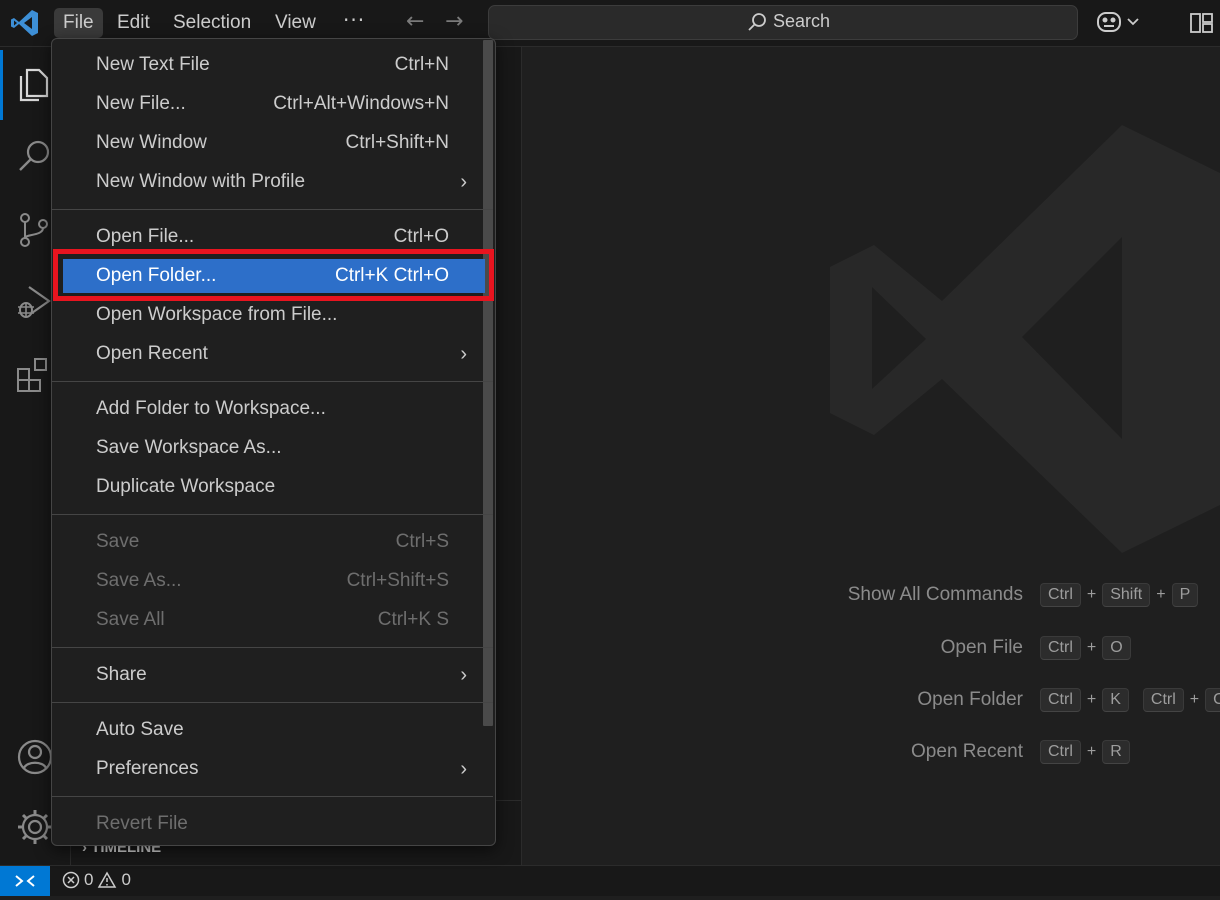  I want to click on search-icon, so click(757, 21).